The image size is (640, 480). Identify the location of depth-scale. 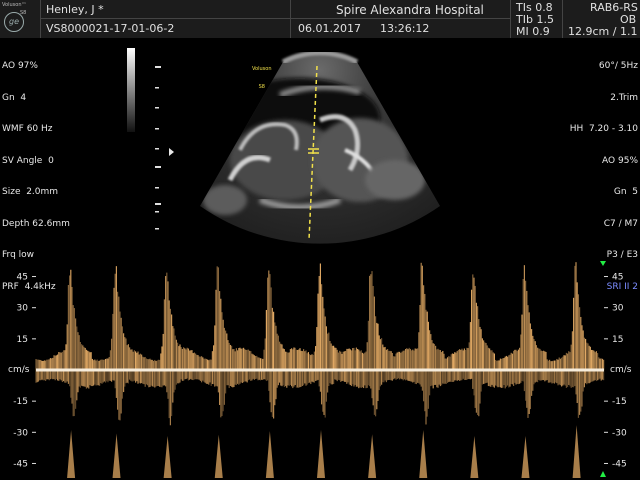
(158, 148).